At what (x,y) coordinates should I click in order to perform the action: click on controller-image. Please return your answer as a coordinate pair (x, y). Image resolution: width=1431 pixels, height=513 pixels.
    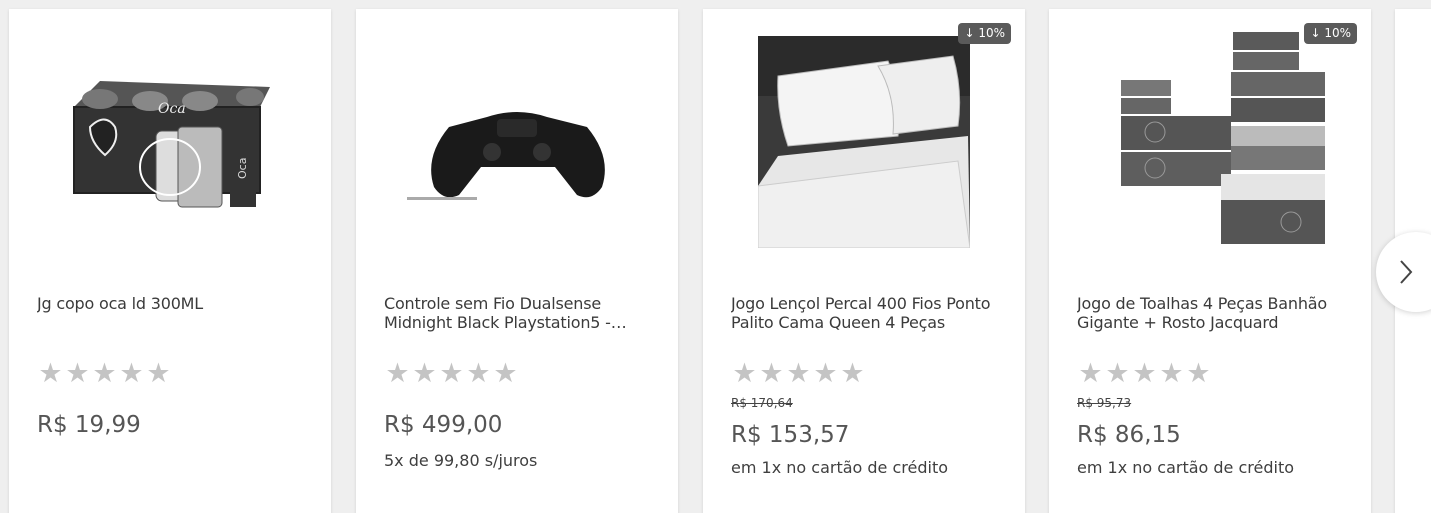
    Looking at the image, I should click on (506, 156).